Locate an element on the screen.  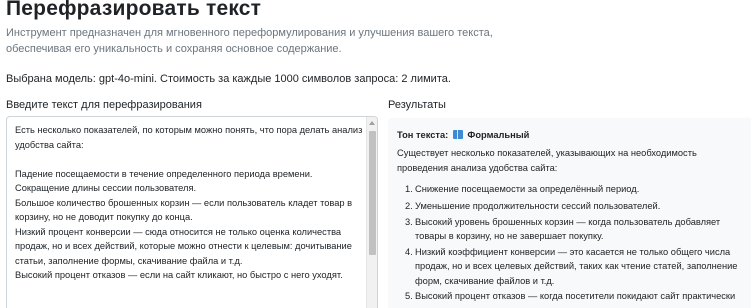
scrollbar-thumb is located at coordinates (372, 193).